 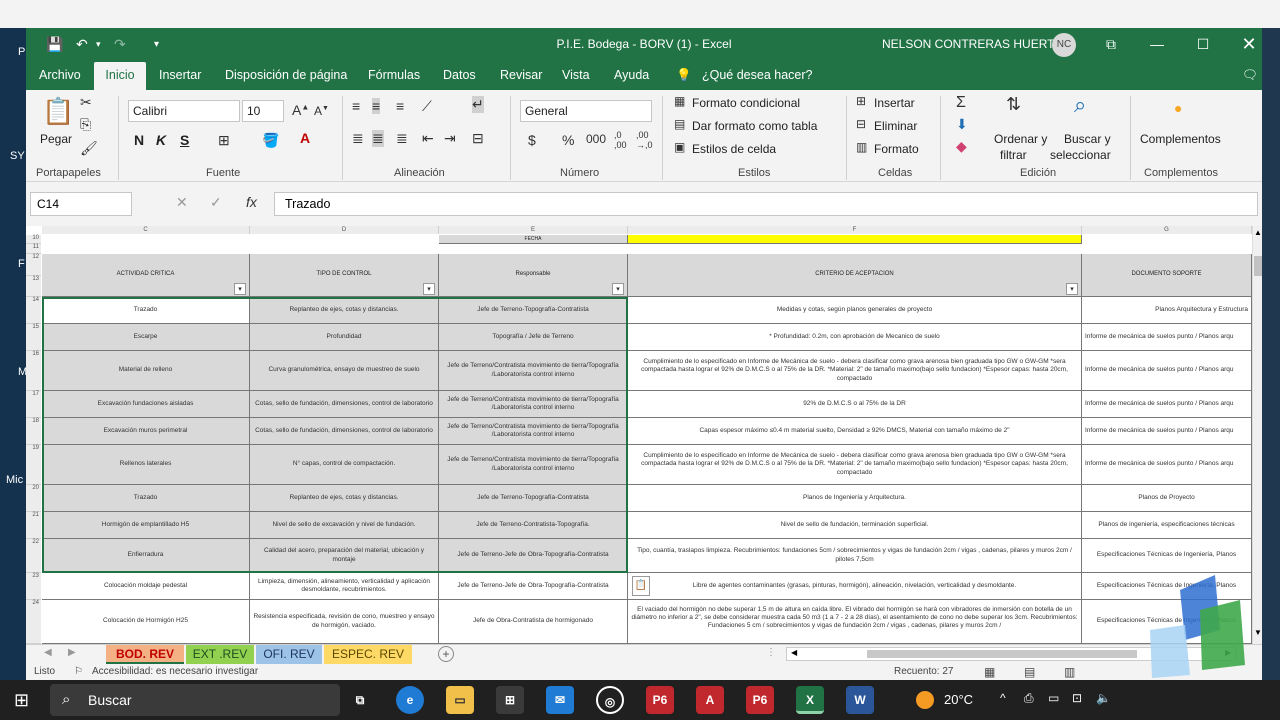 What do you see at coordinates (961, 146) in the screenshot?
I see `clear-icon: ◆` at bounding box center [961, 146].